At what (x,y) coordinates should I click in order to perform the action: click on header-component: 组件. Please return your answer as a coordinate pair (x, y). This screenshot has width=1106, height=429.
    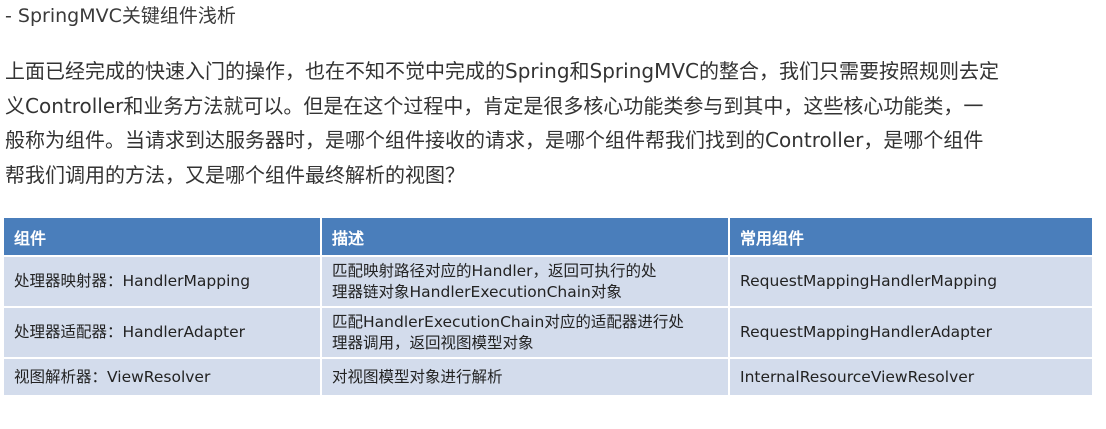
    Looking at the image, I should click on (163, 237).